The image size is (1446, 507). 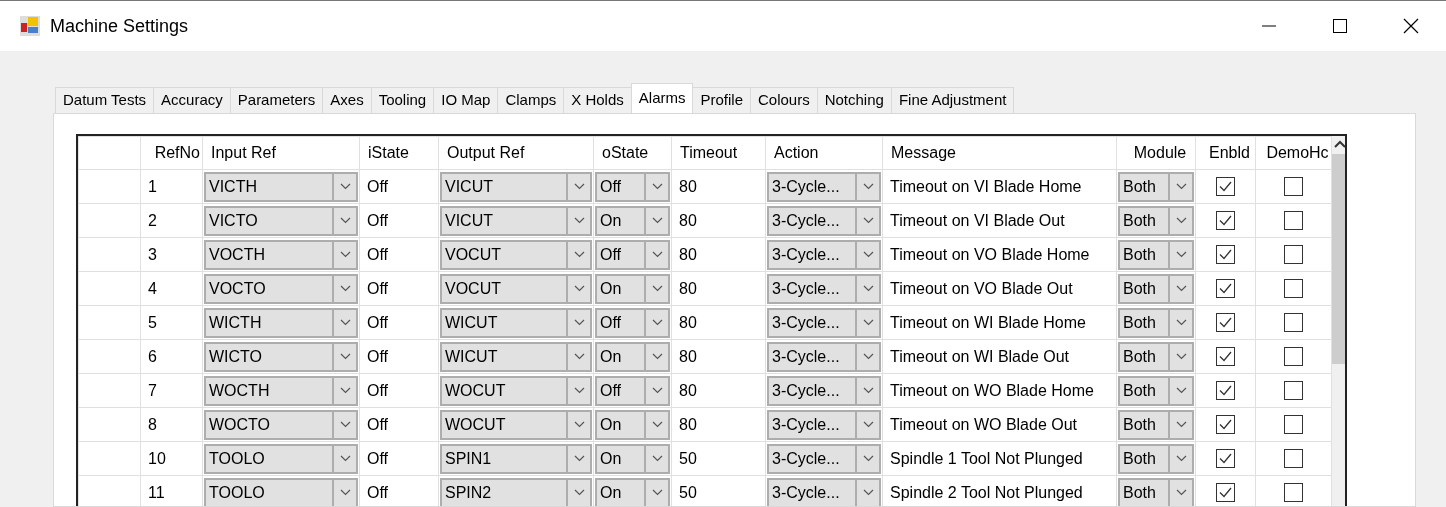 What do you see at coordinates (281, 424) in the screenshot?
I see `dropdown: WOCTO` at bounding box center [281, 424].